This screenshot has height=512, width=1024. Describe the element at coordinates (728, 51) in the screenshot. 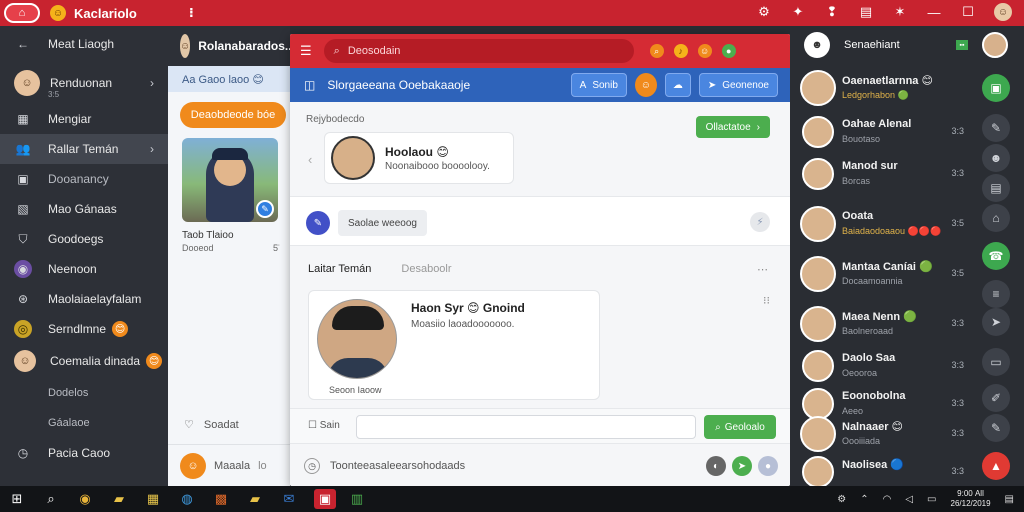

I see `status-icon: ●` at that location.